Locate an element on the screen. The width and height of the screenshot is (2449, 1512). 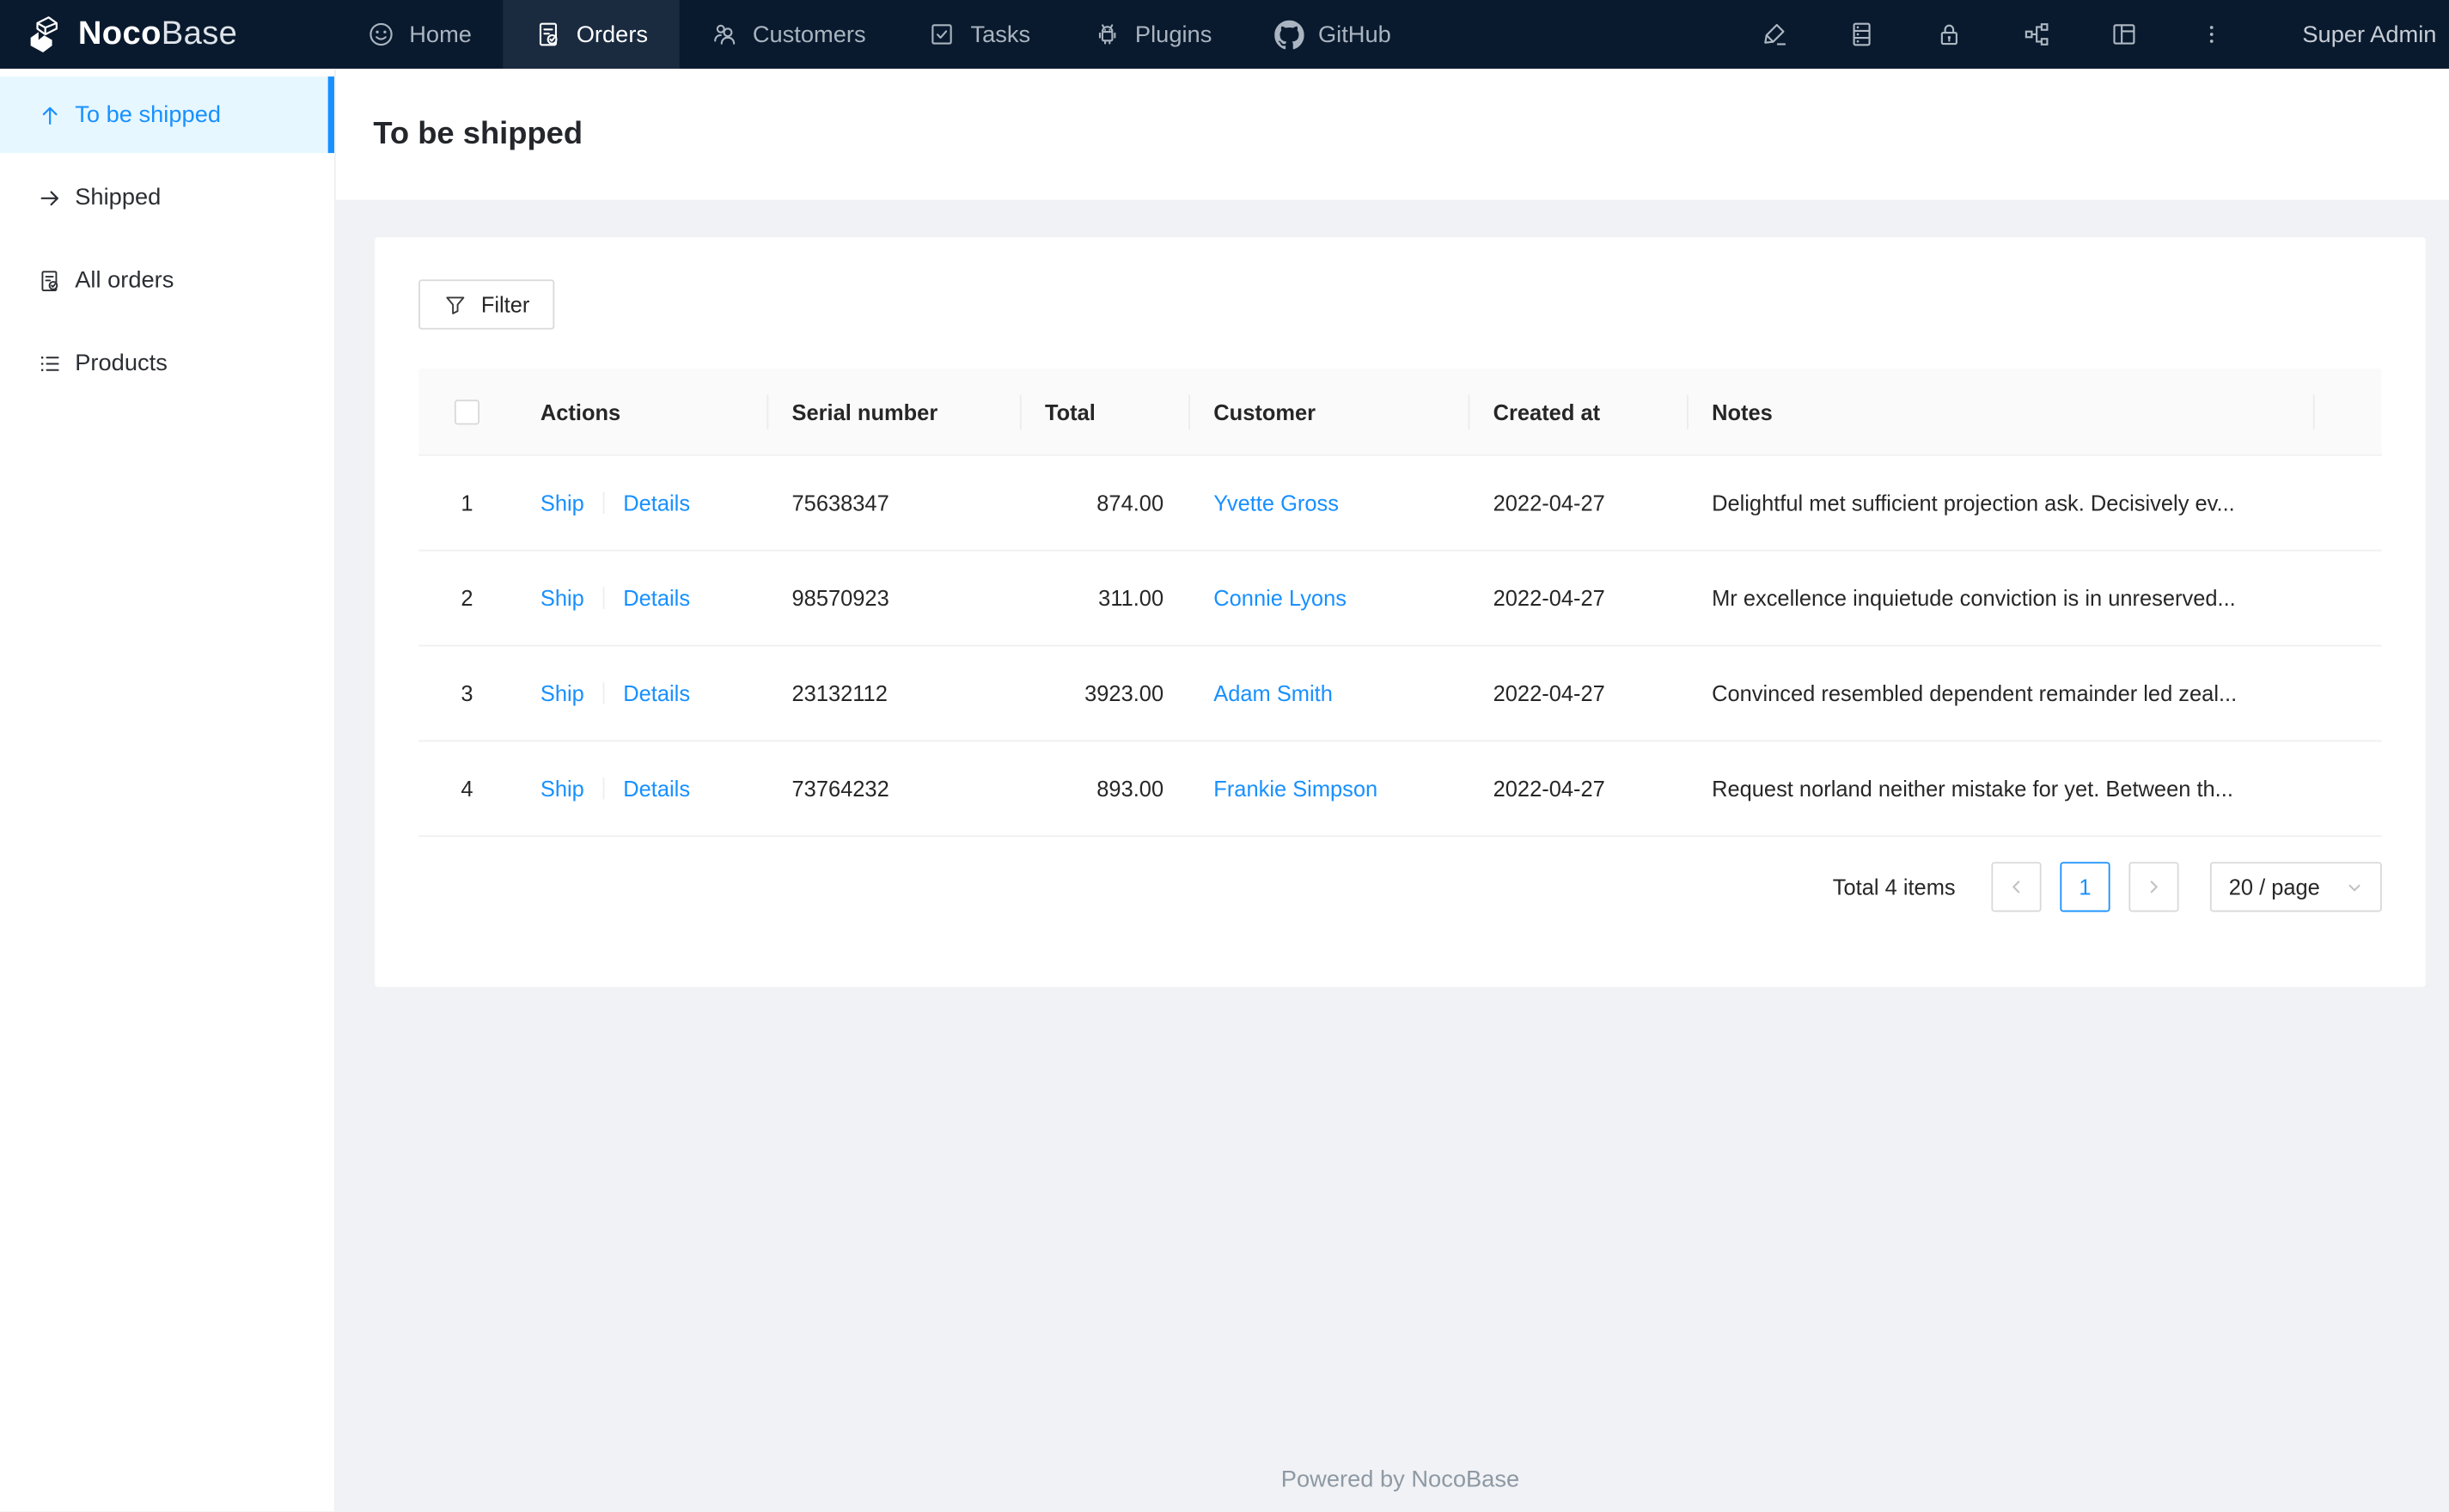
highlighter-icon is located at coordinates (1774, 34).